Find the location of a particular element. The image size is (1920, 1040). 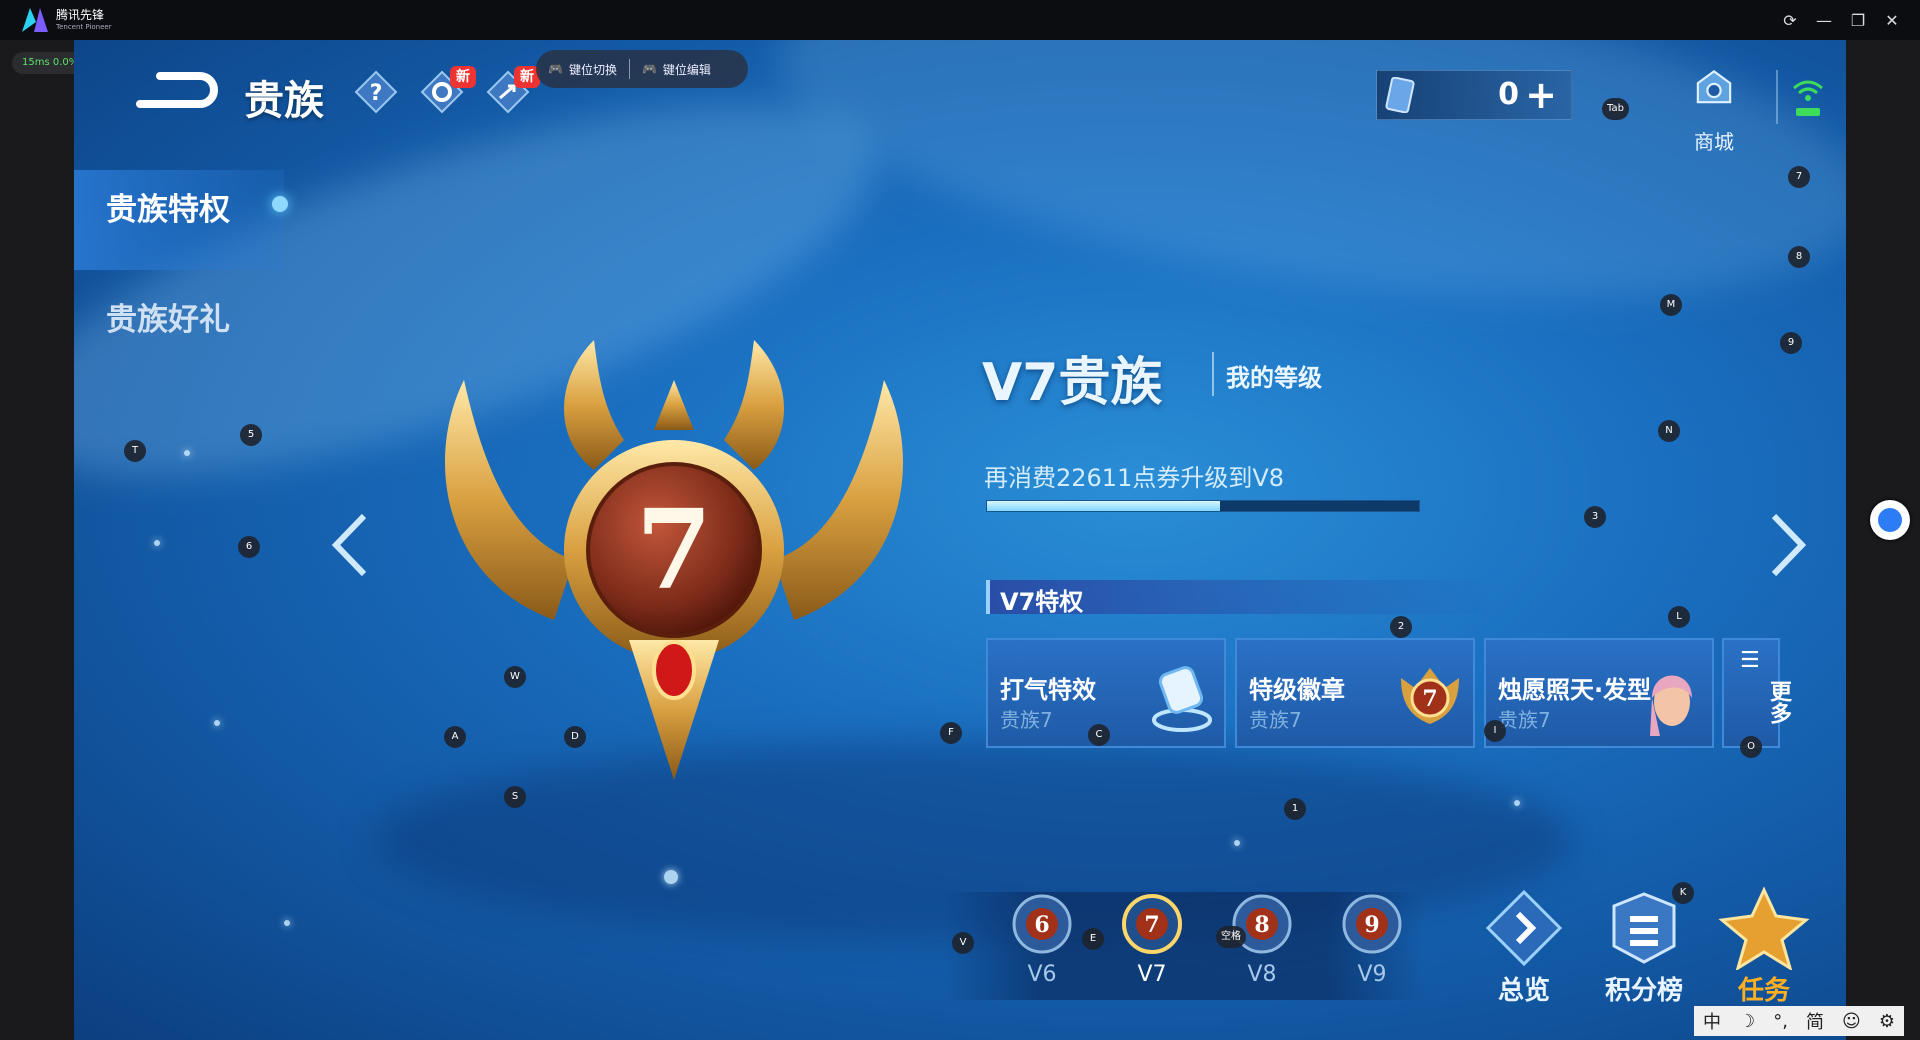

tasks-button: 任务 is located at coordinates (1764, 948).